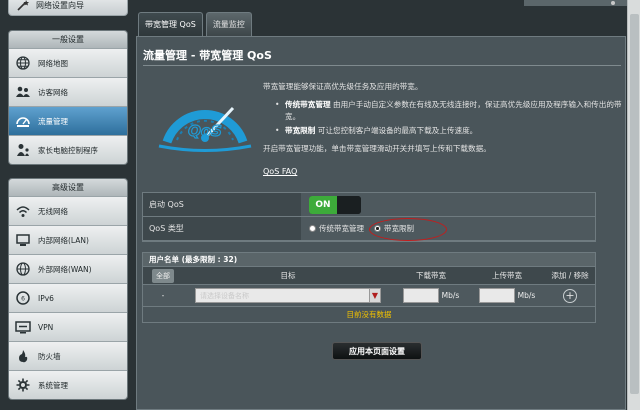  I want to click on sidebar-item-label: 系统管理, so click(53, 385).